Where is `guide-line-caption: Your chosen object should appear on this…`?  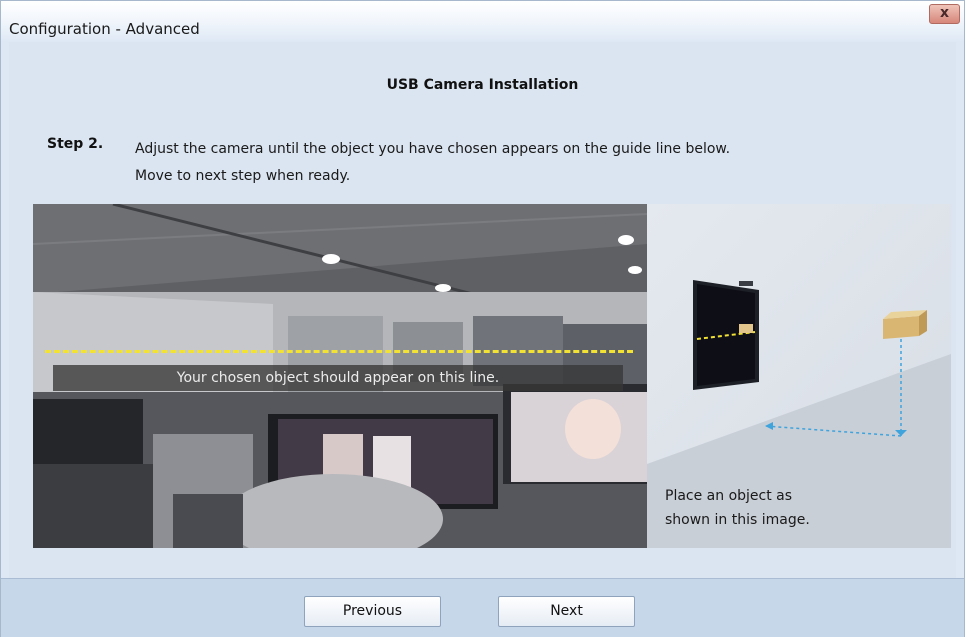 guide-line-caption: Your chosen object should appear on this… is located at coordinates (338, 378).